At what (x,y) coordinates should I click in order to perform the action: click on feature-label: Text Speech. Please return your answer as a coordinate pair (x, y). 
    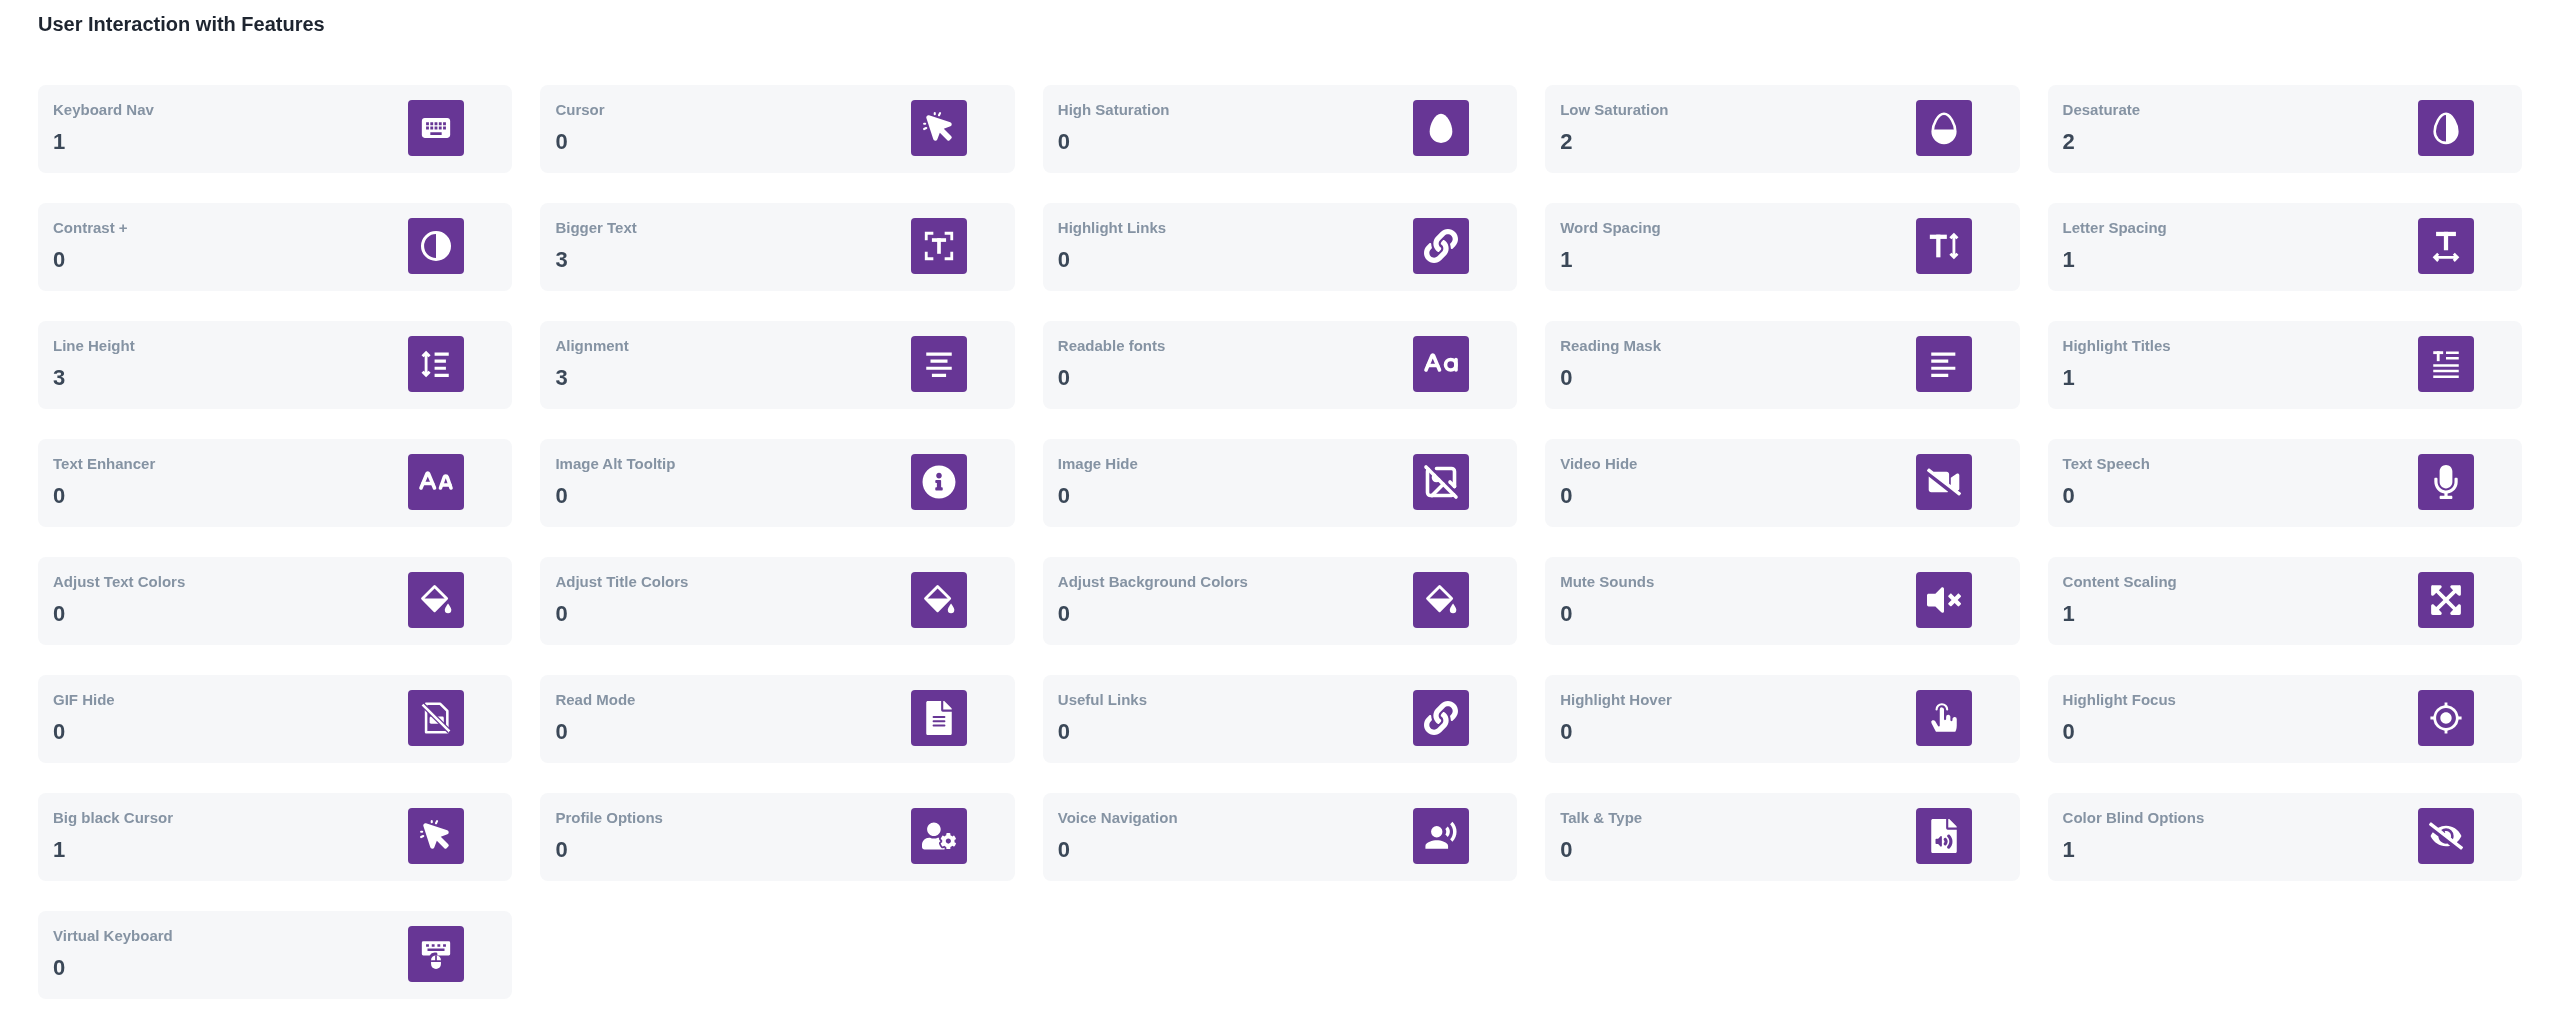
    Looking at the image, I should click on (2106, 464).